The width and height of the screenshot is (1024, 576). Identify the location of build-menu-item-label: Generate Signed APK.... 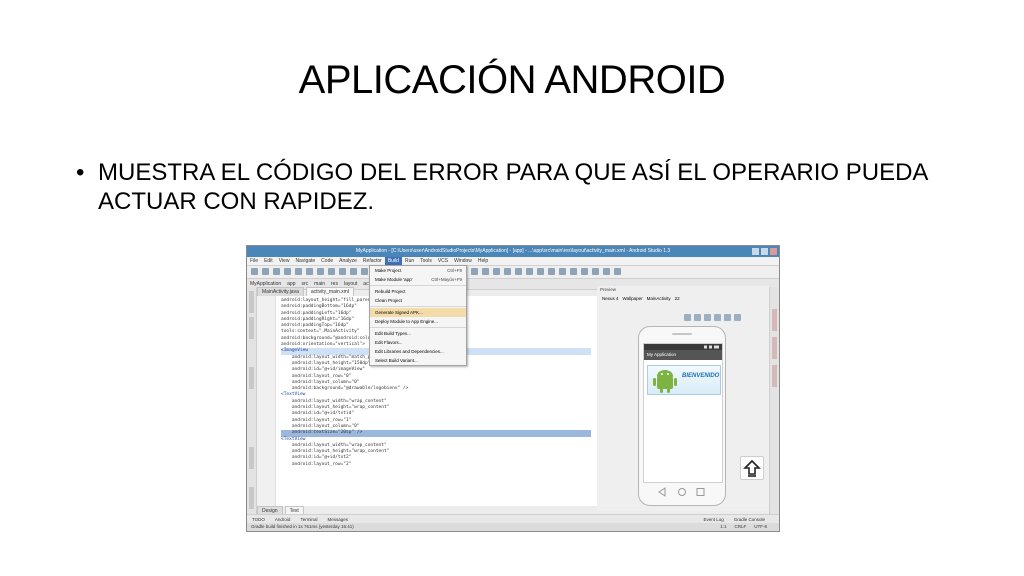
(399, 312).